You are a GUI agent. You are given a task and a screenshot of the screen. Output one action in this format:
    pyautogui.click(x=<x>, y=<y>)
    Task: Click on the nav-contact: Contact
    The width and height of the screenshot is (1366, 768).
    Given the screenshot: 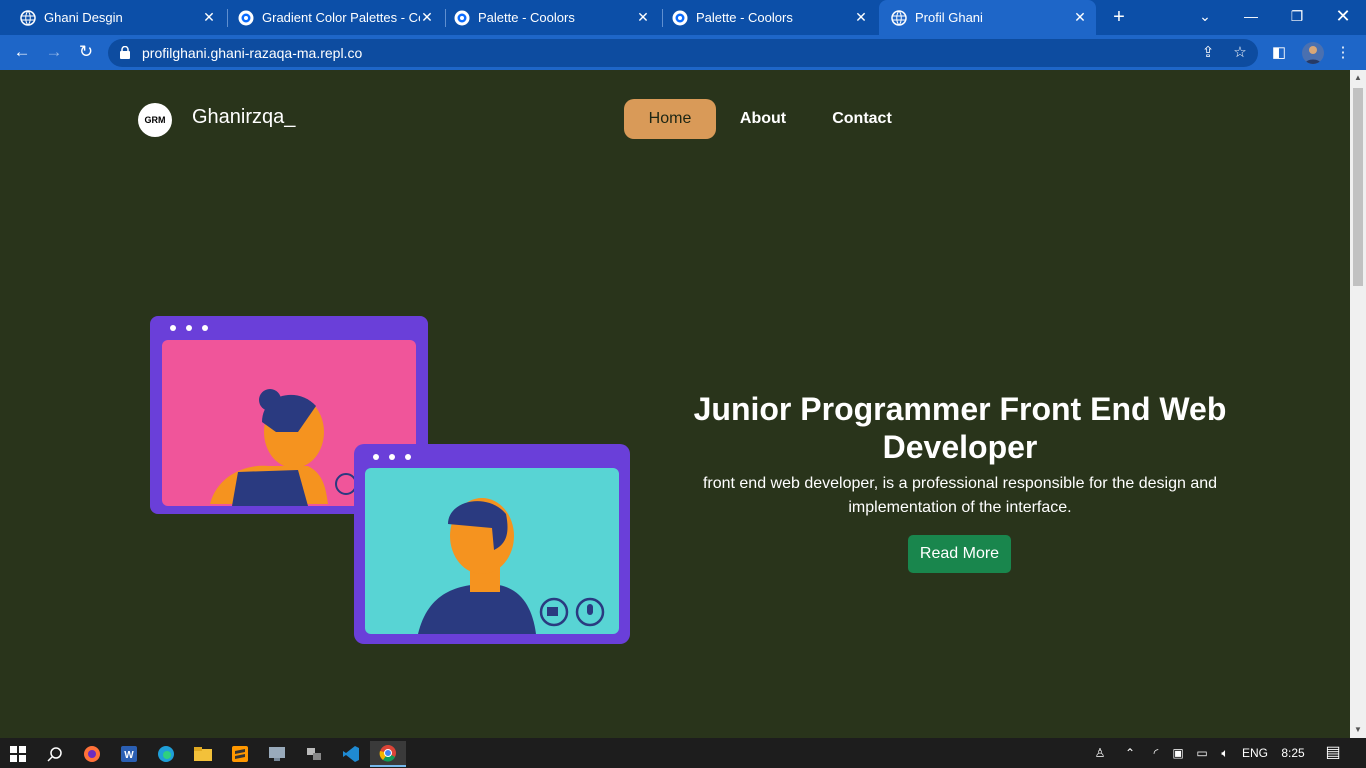 What is the action you would take?
    pyautogui.click(x=862, y=119)
    